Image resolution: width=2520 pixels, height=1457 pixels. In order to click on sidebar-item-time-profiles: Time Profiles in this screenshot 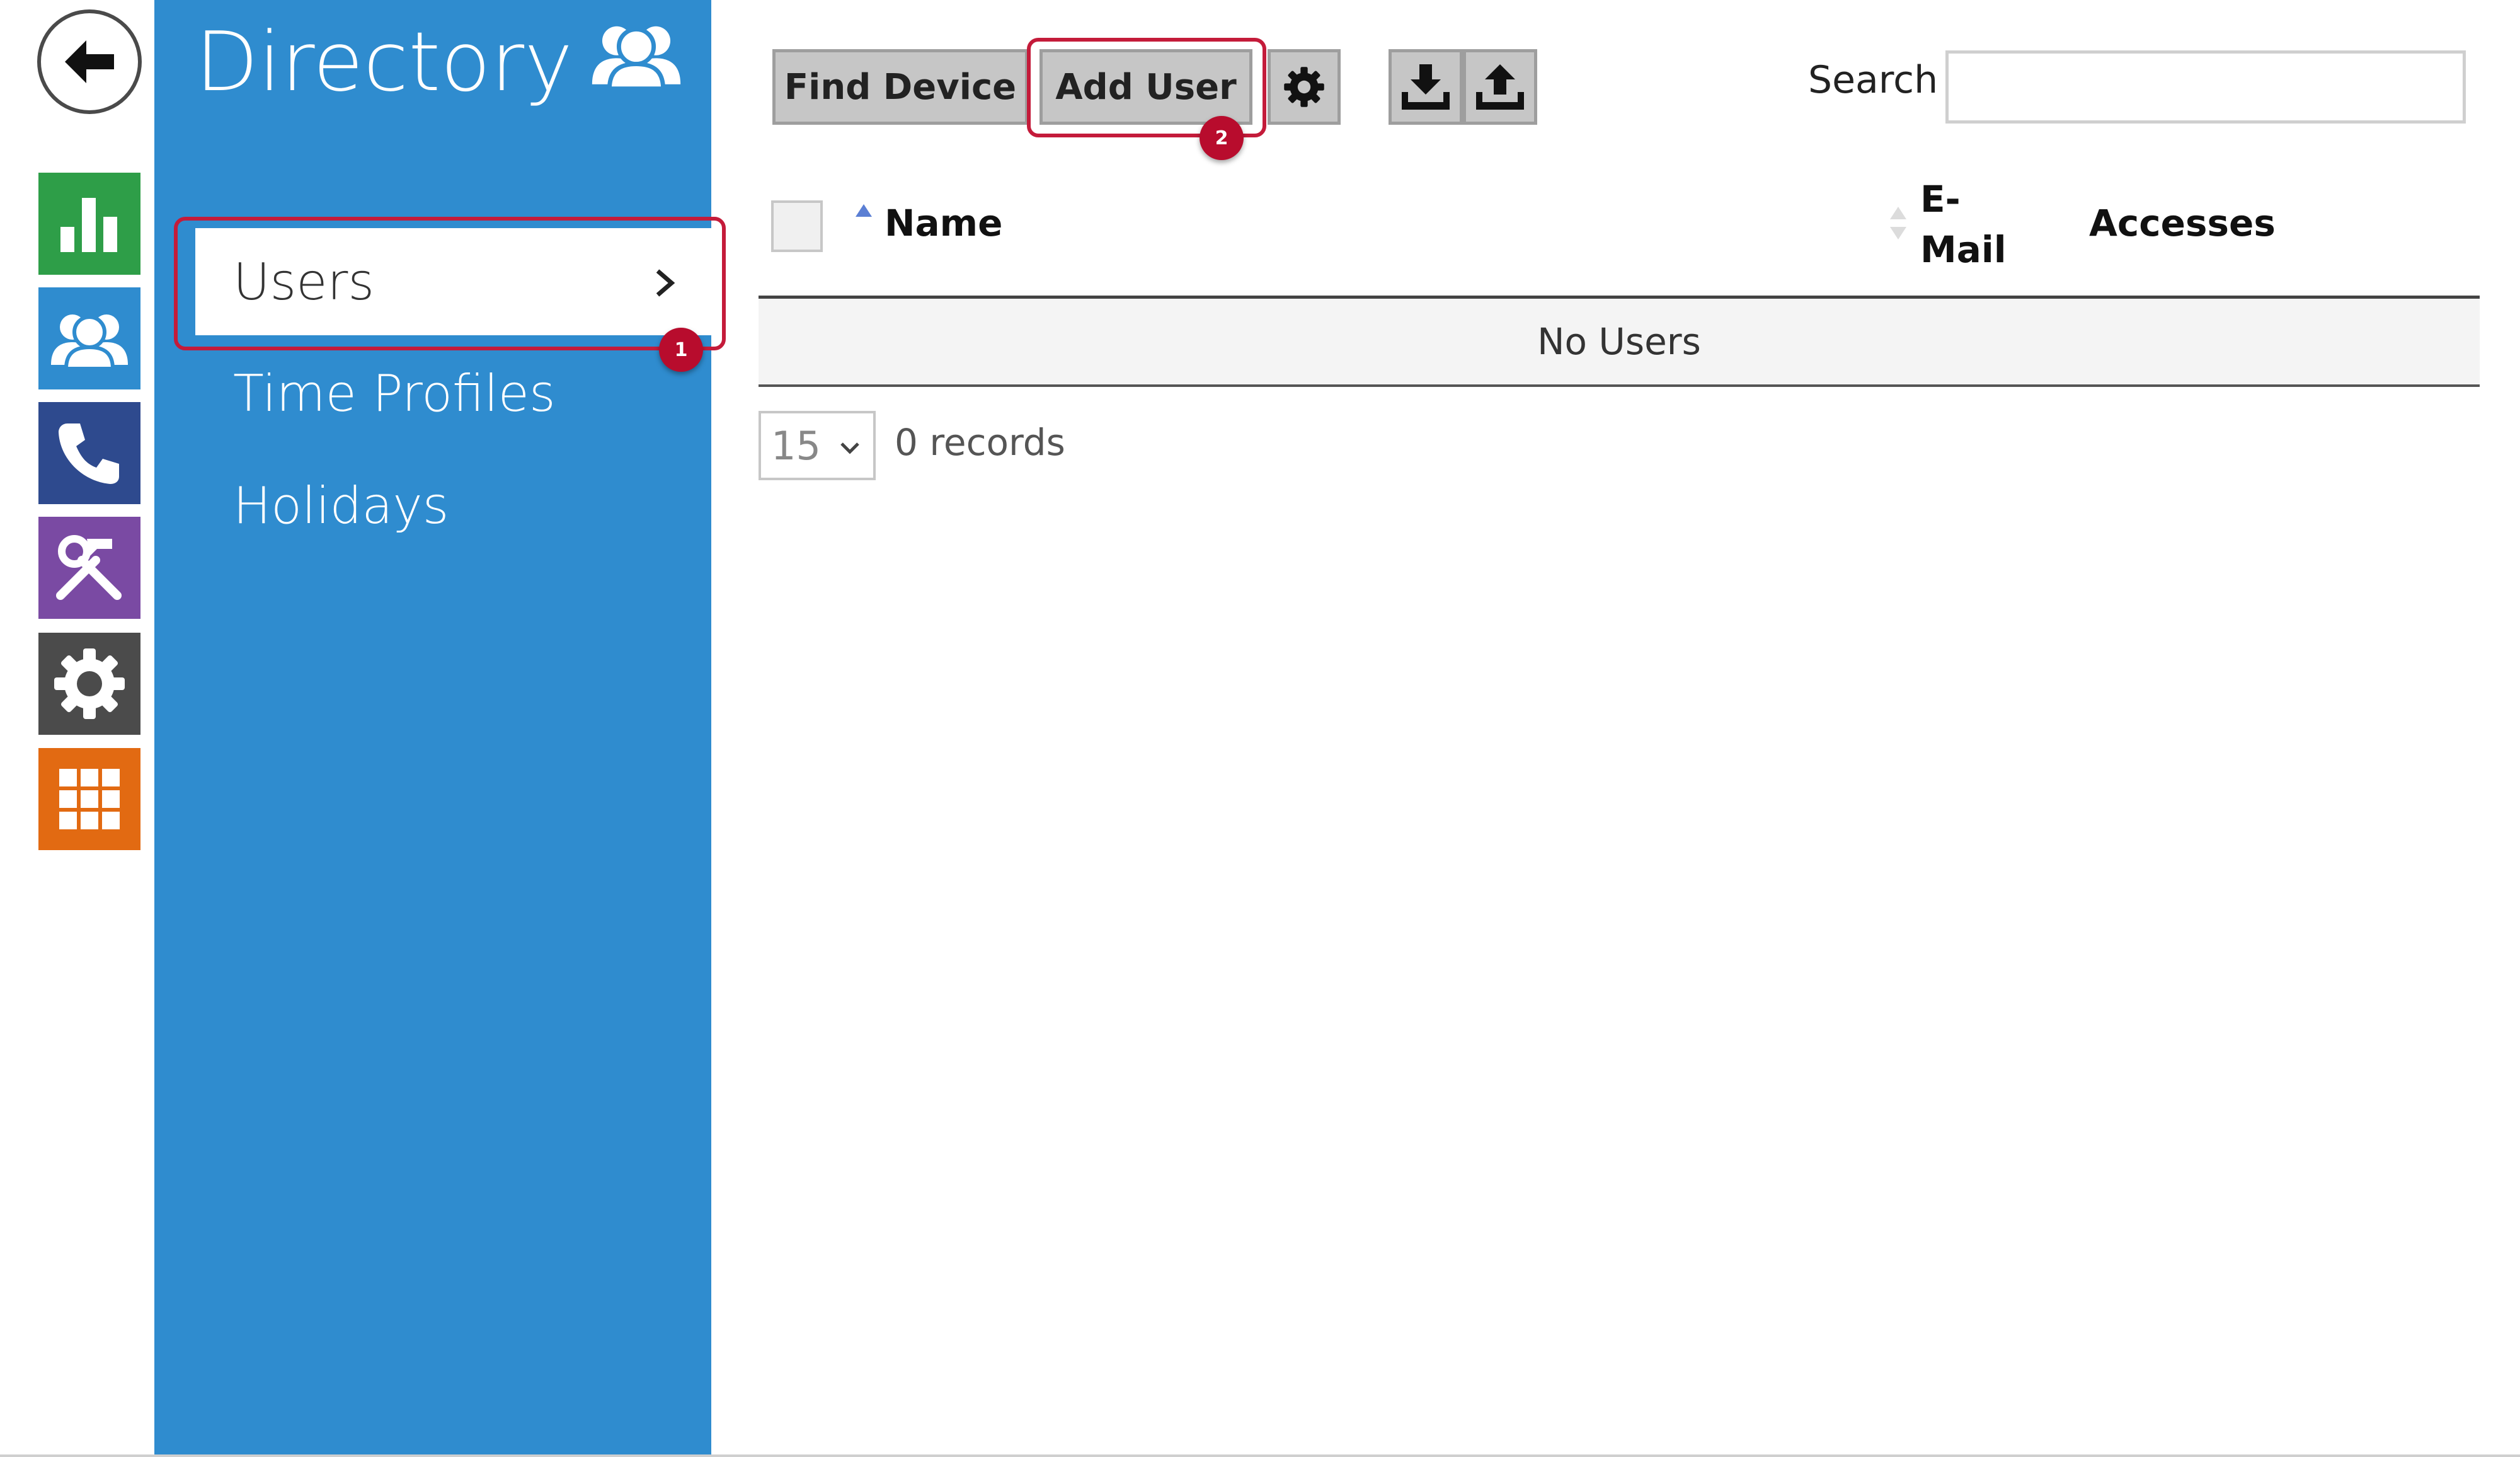, I will do `click(394, 393)`.